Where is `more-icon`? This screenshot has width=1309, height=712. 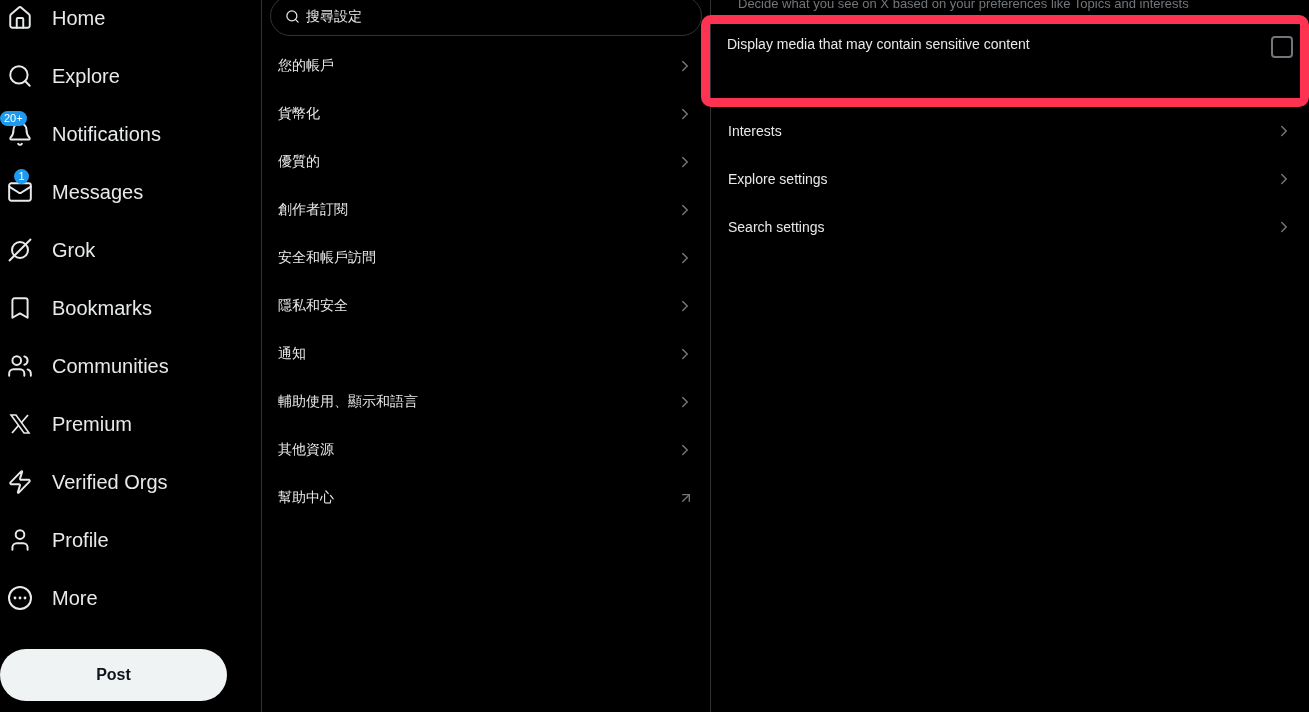
more-icon is located at coordinates (20, 598).